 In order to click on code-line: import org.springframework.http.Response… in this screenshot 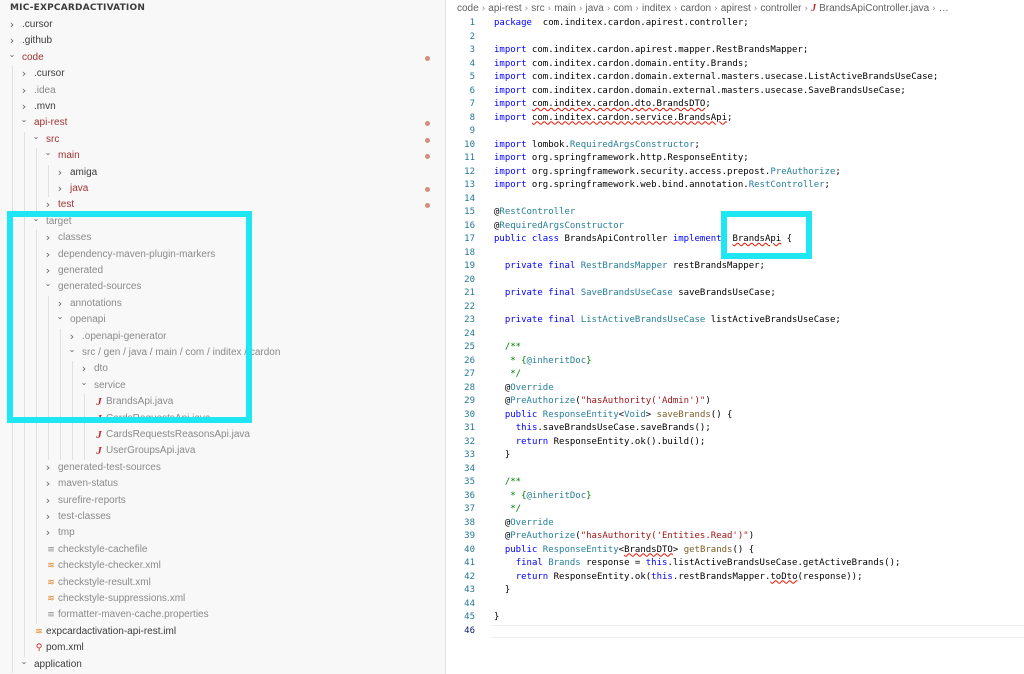, I will do `click(621, 159)`.